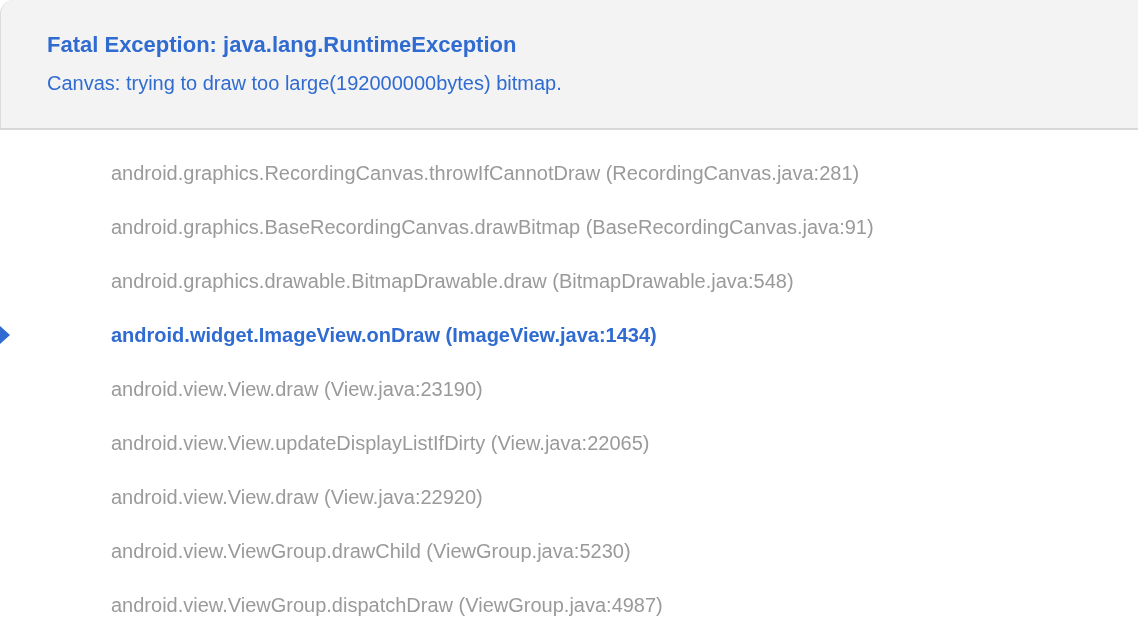 This screenshot has height=640, width=1138. Describe the element at coordinates (380, 443) in the screenshot. I see `stack-frame: android.view.View.updateDisplayListIfDirty (View.java:22065)` at that location.